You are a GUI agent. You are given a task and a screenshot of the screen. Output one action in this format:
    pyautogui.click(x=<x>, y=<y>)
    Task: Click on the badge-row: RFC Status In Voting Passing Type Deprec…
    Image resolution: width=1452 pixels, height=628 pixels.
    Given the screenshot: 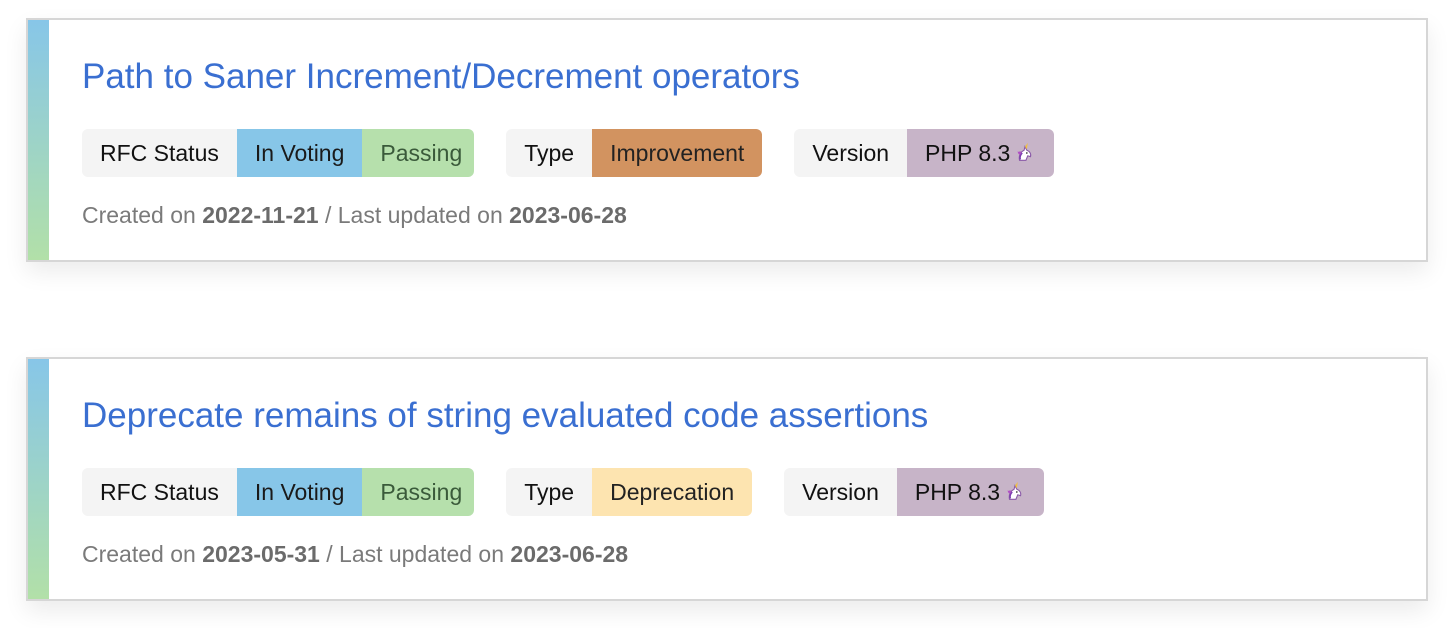 What is the action you would take?
    pyautogui.click(x=579, y=492)
    